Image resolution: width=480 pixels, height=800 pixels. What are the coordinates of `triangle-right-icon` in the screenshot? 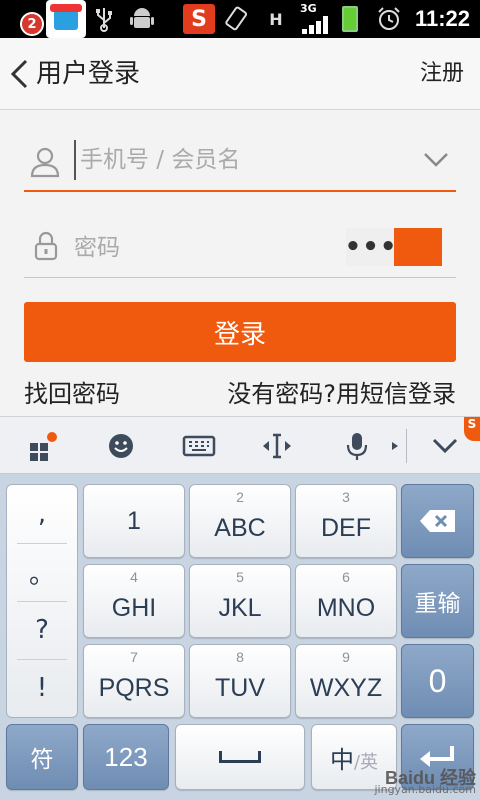 It's located at (395, 446).